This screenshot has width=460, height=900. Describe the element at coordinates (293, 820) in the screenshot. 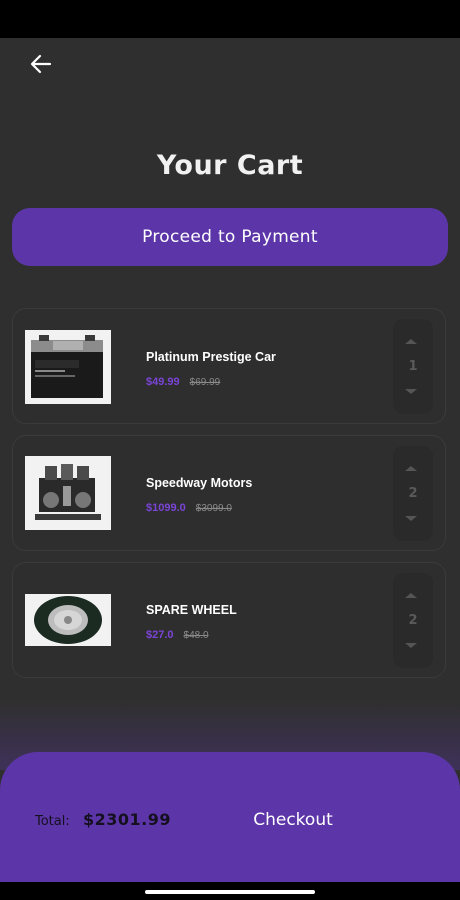

I see `checkout-button: Checkout` at that location.